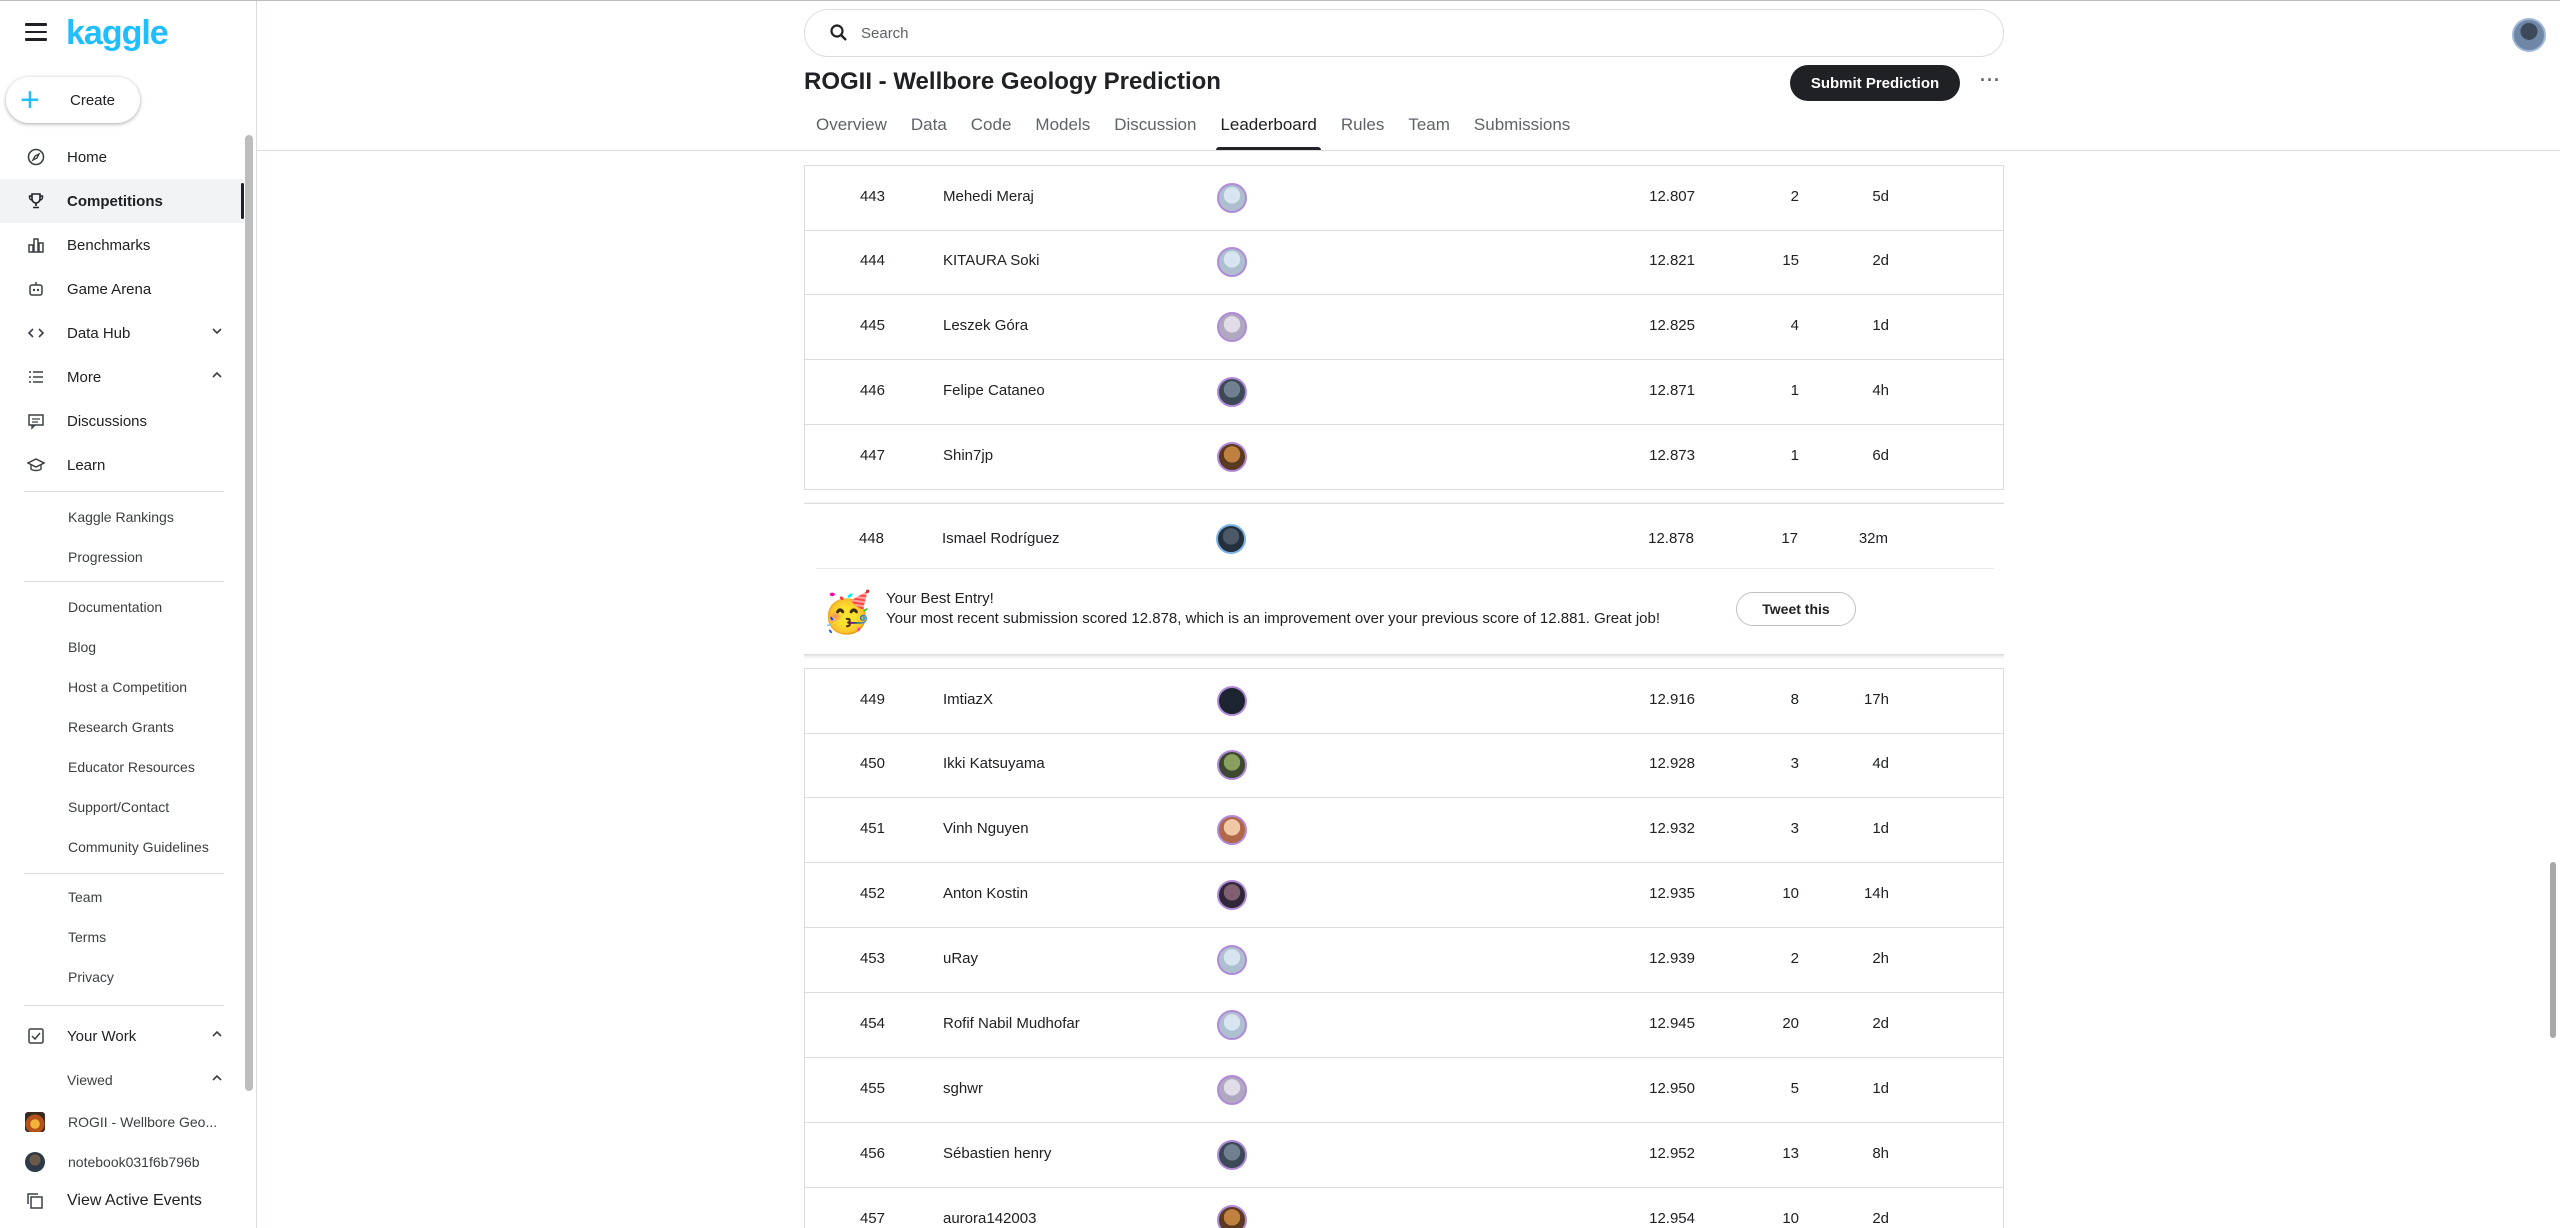 The height and width of the screenshot is (1228, 2560). I want to click on sidebar-item-home: Home, so click(122, 157).